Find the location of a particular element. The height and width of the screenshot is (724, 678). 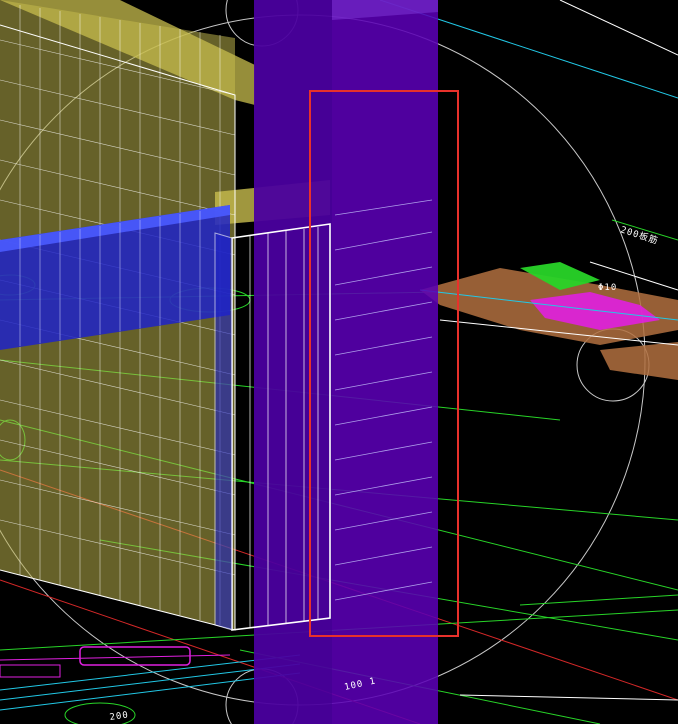

label-dim: Φ10 is located at coordinates (607, 288).